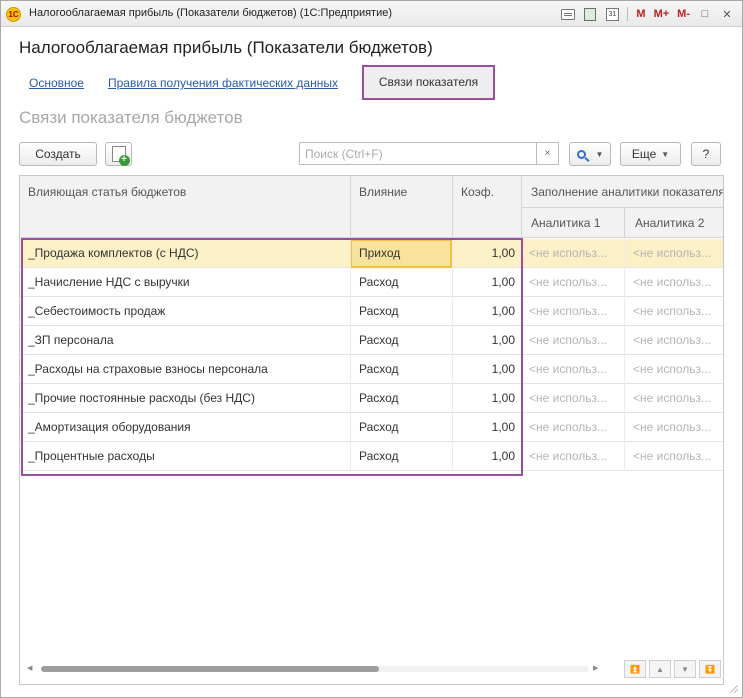  I want to click on calendar-icon: 31, so click(612, 14).